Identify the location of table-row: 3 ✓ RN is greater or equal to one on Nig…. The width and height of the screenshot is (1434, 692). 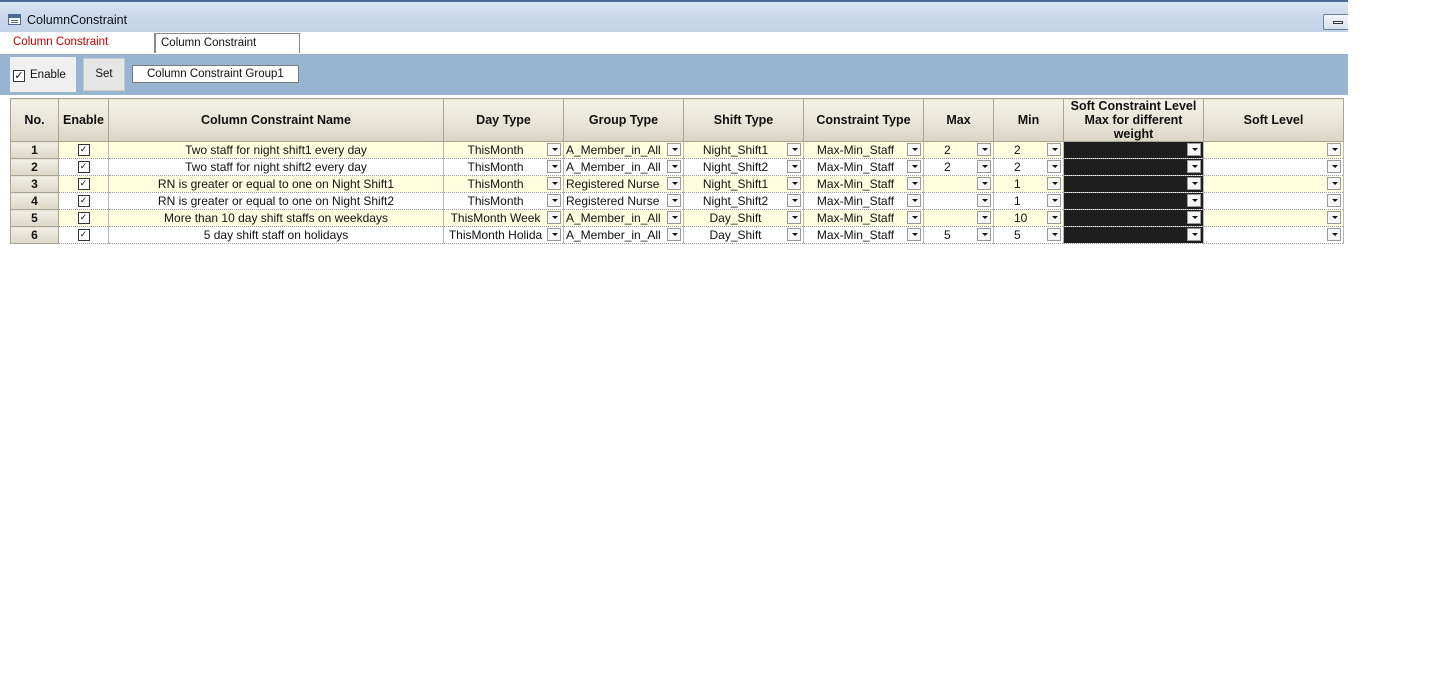
(677, 184).